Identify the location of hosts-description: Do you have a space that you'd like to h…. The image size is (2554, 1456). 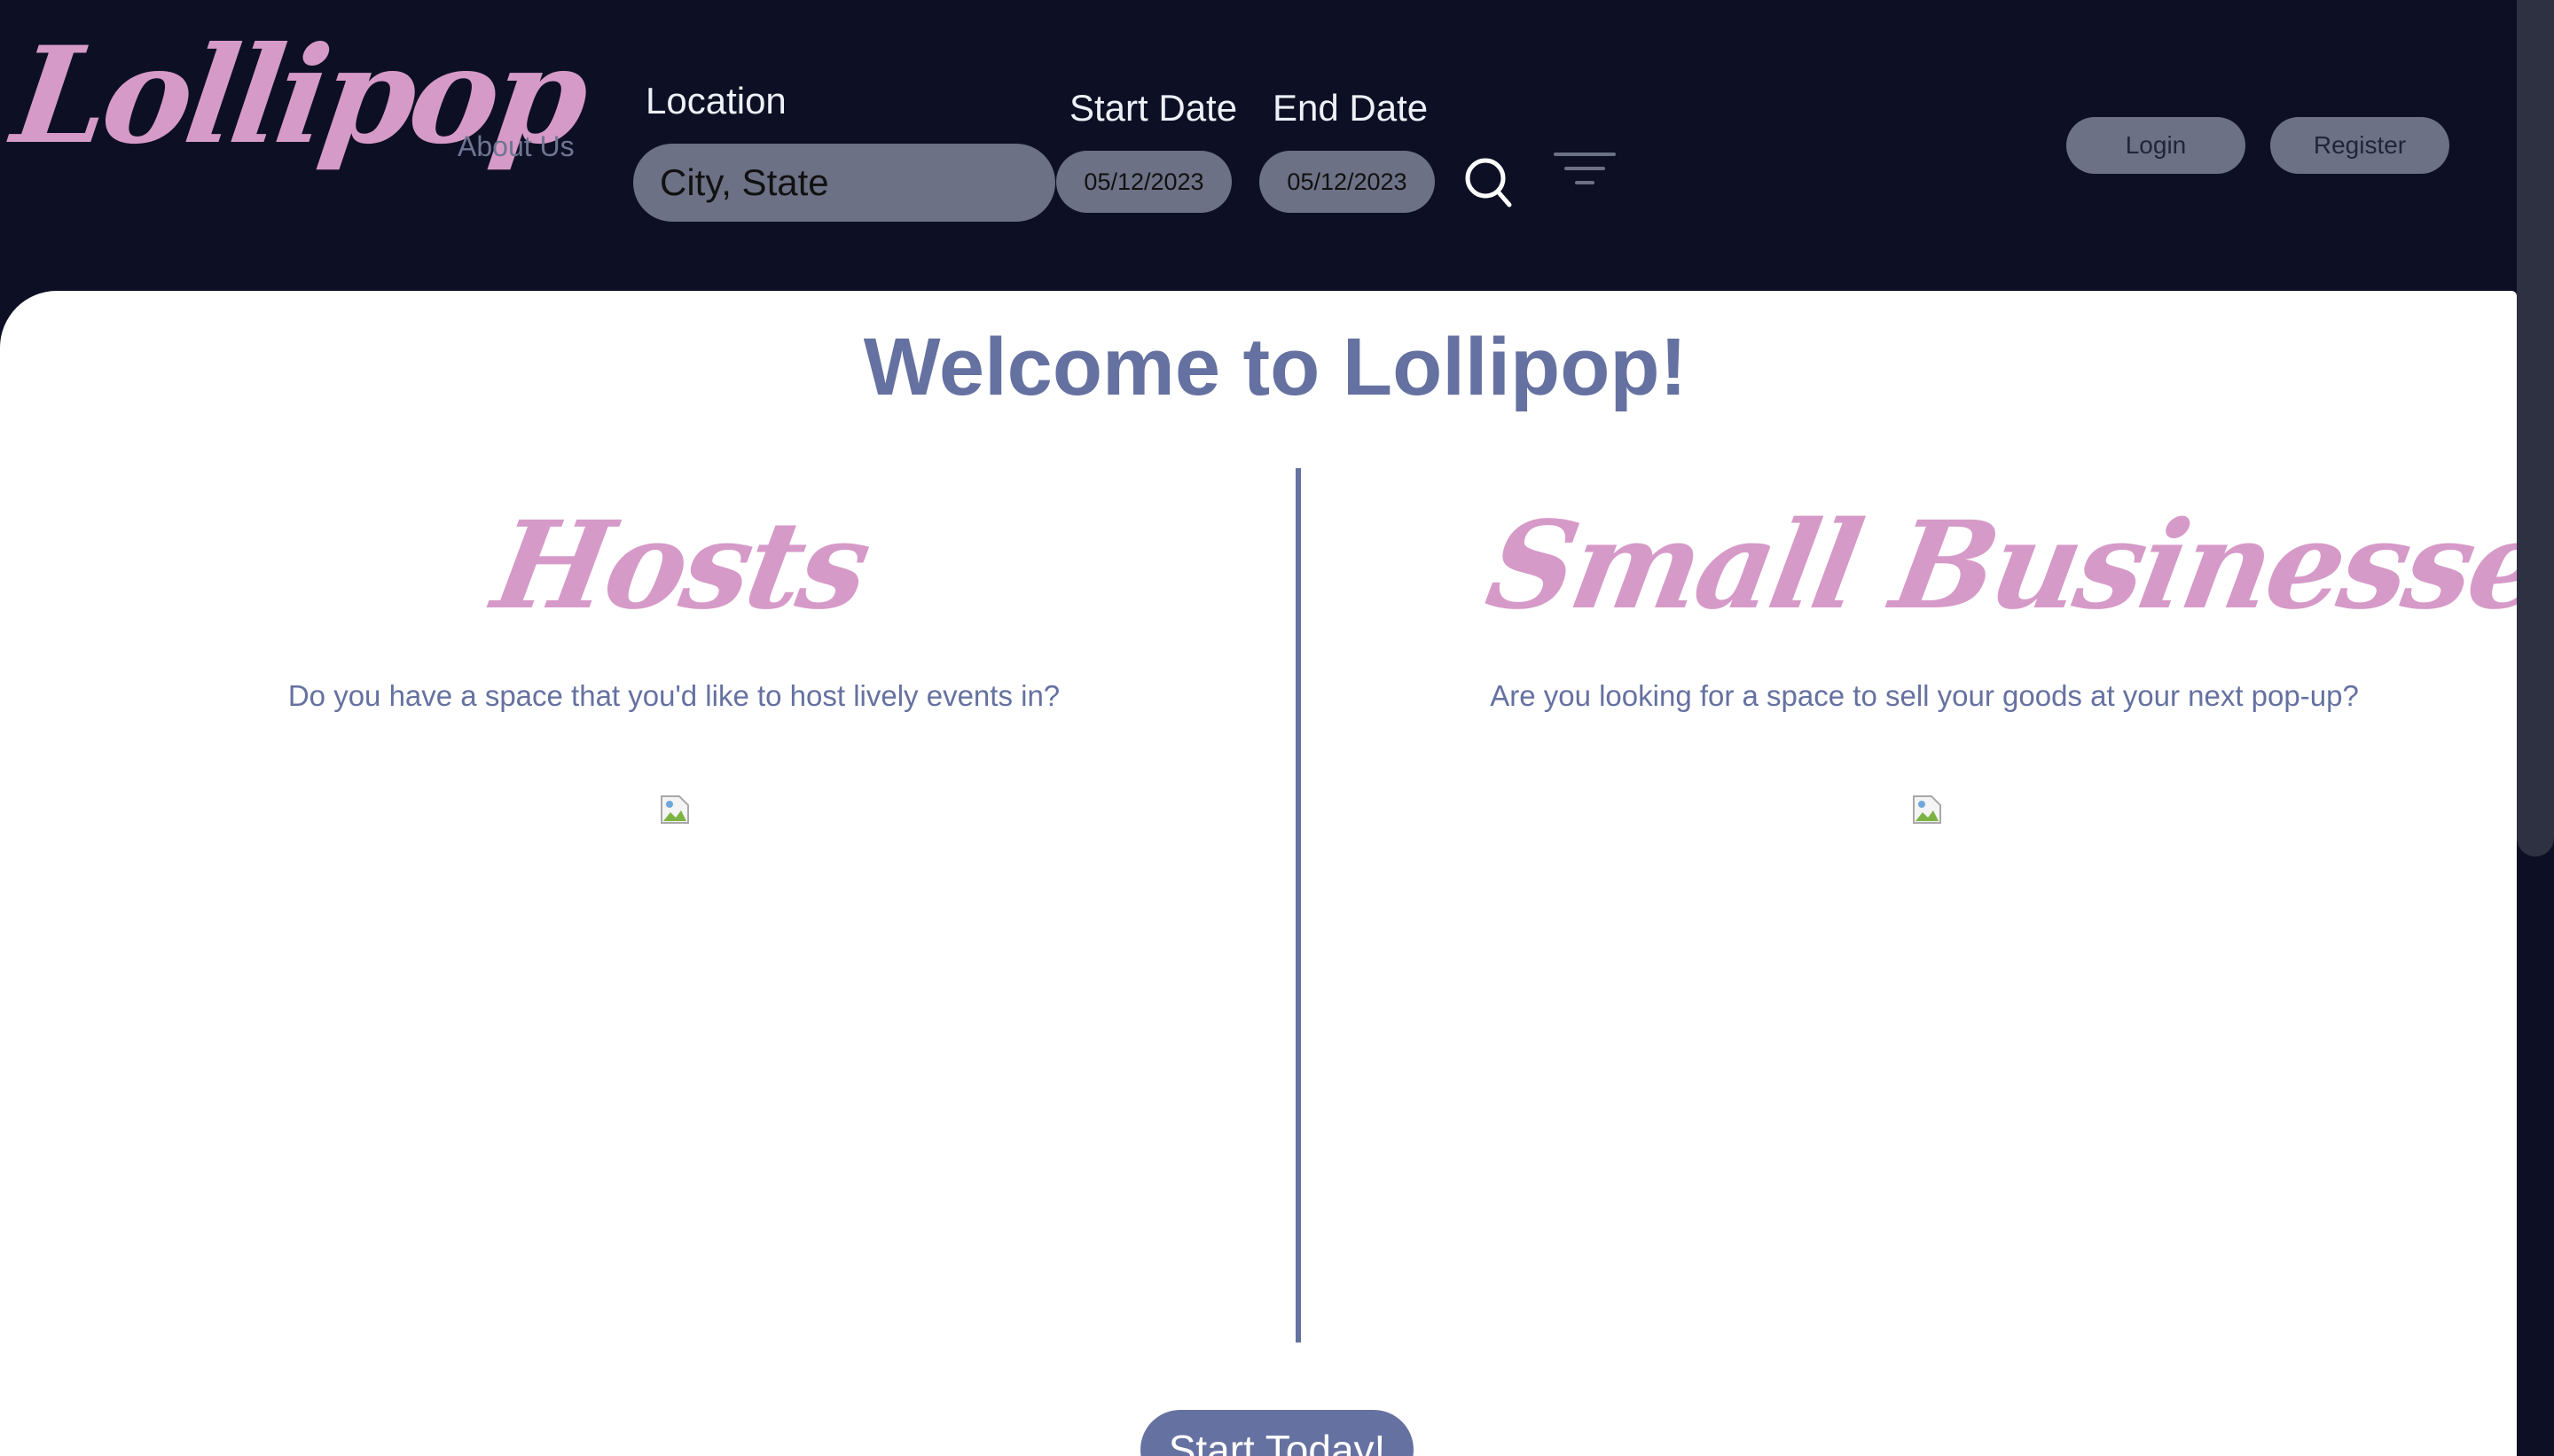
(674, 695).